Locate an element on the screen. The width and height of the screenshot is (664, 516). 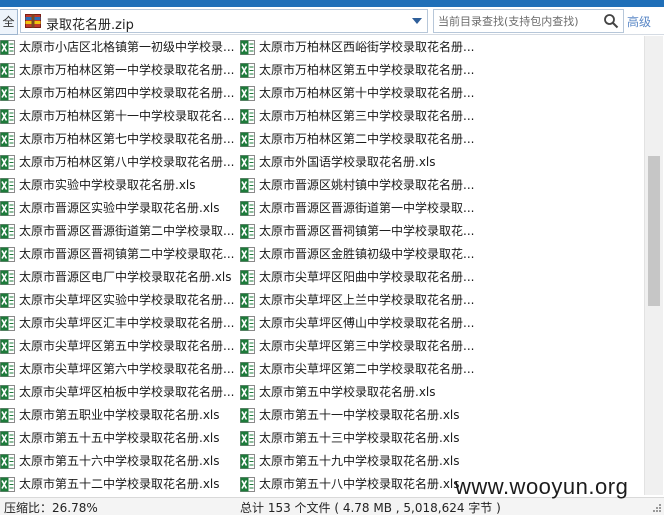
file-item: 太原市第五十九中学校录取花名册.xls is located at coordinates (356, 461).